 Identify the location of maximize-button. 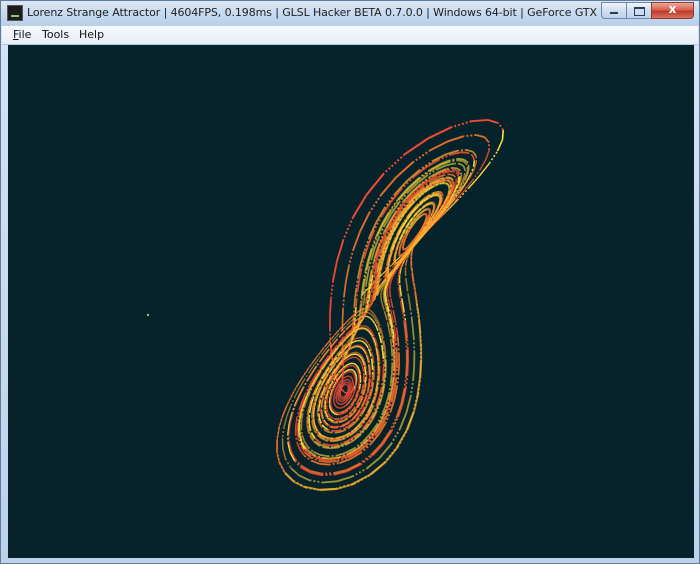
(638, 10).